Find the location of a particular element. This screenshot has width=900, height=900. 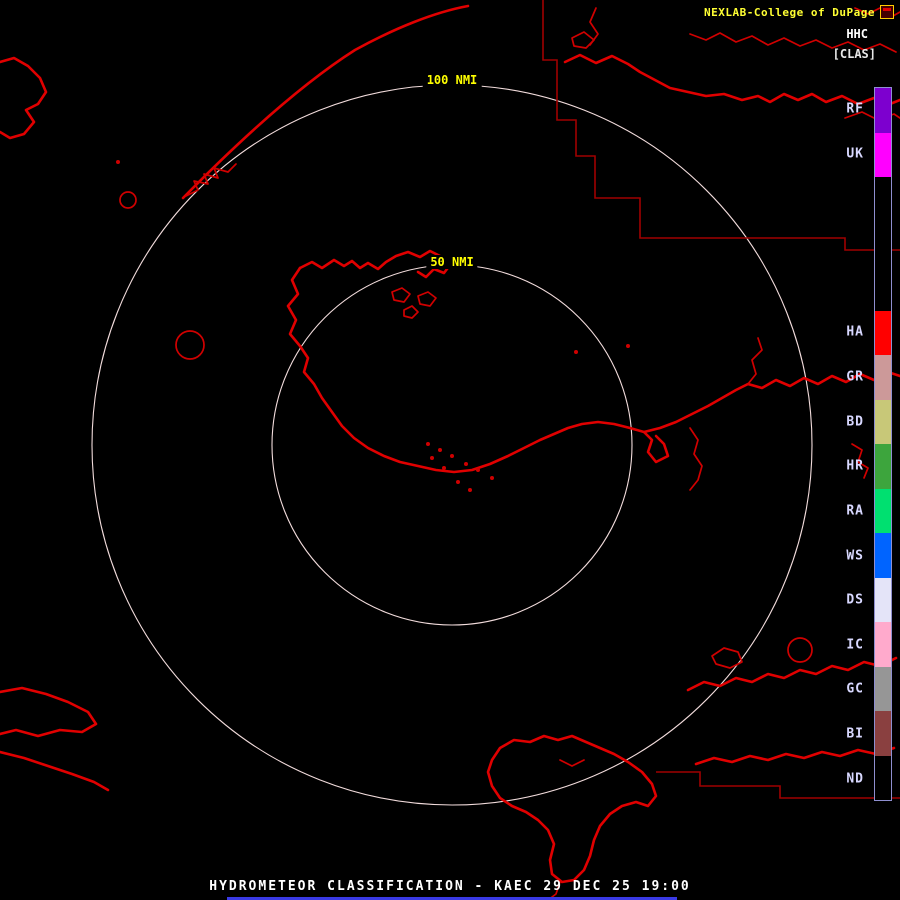

legend-seg-HR is located at coordinates (883, 466).